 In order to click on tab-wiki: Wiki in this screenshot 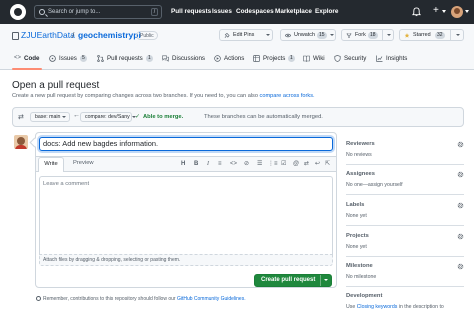, I will do `click(315, 59)`.